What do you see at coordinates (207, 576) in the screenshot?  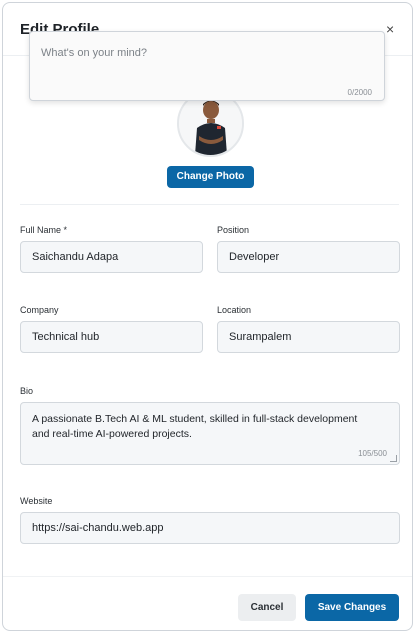 I see `footer-divider` at bounding box center [207, 576].